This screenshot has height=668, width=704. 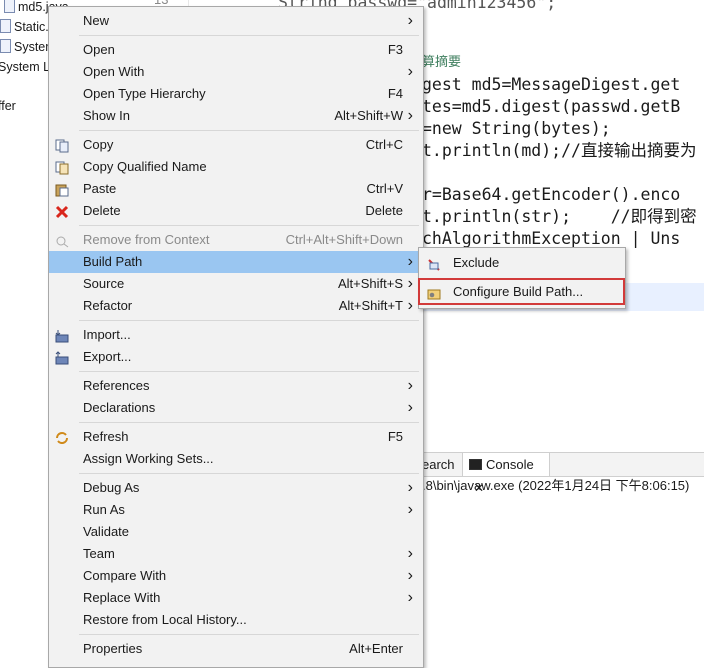 I want to click on code-line: =new String(bytes);, so click(x=516, y=128).